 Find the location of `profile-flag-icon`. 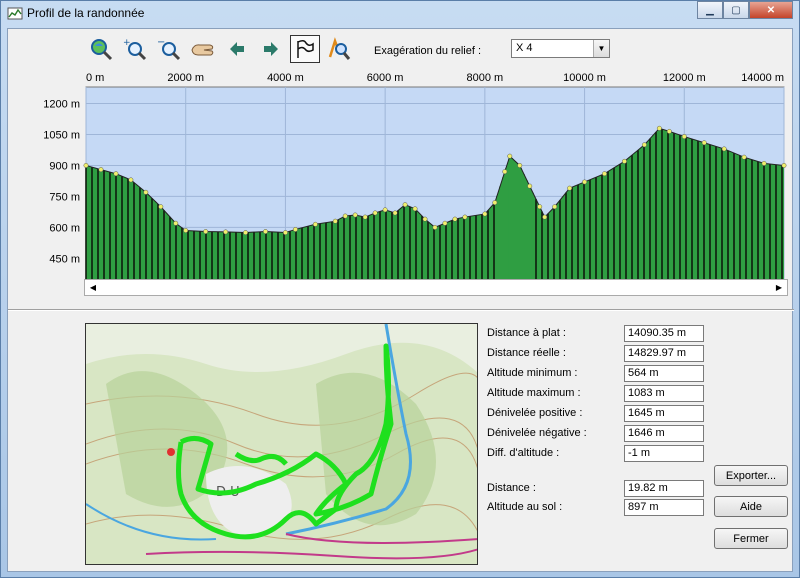

profile-flag-icon is located at coordinates (305, 48).